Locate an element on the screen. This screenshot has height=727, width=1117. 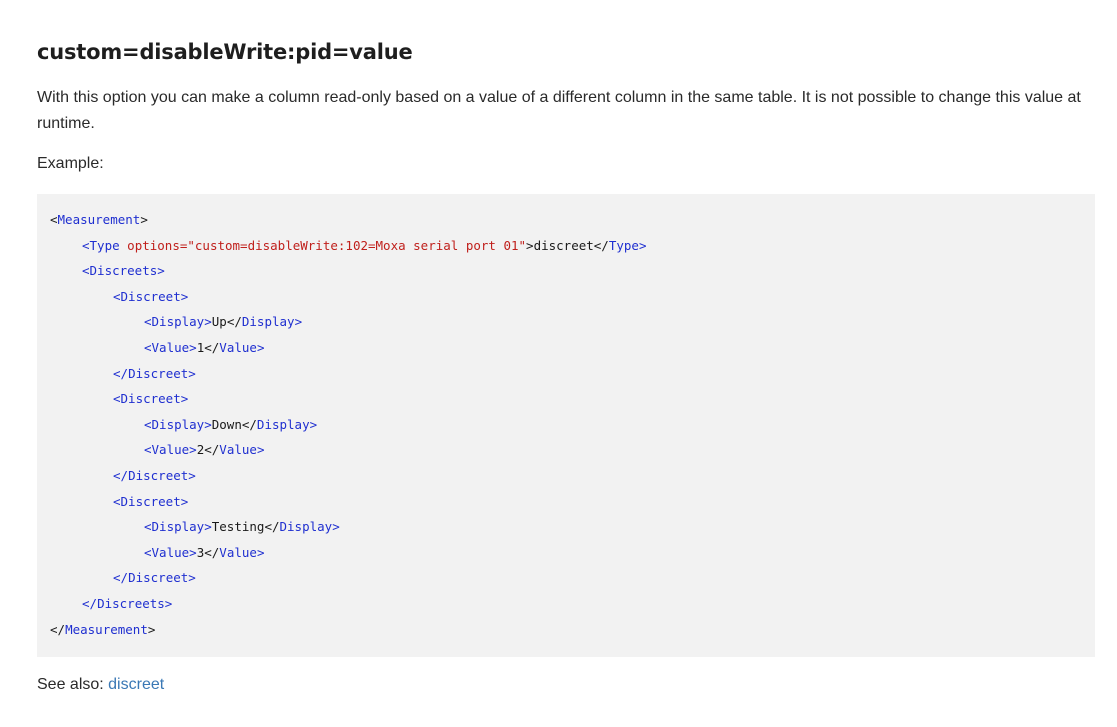
code-line: </Measurement> is located at coordinates (103, 629).